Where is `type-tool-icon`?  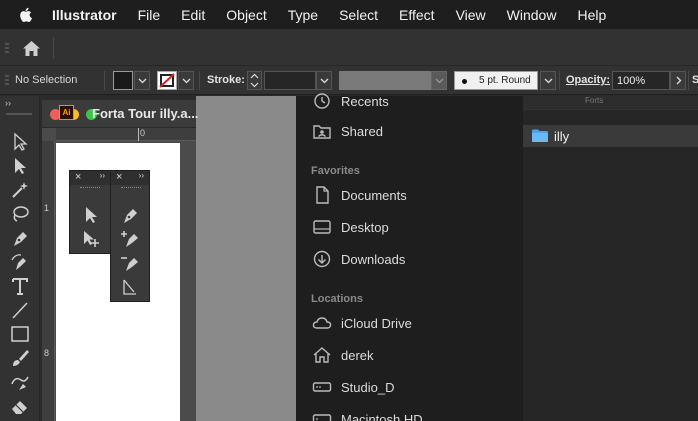
type-tool-icon is located at coordinates (20, 286).